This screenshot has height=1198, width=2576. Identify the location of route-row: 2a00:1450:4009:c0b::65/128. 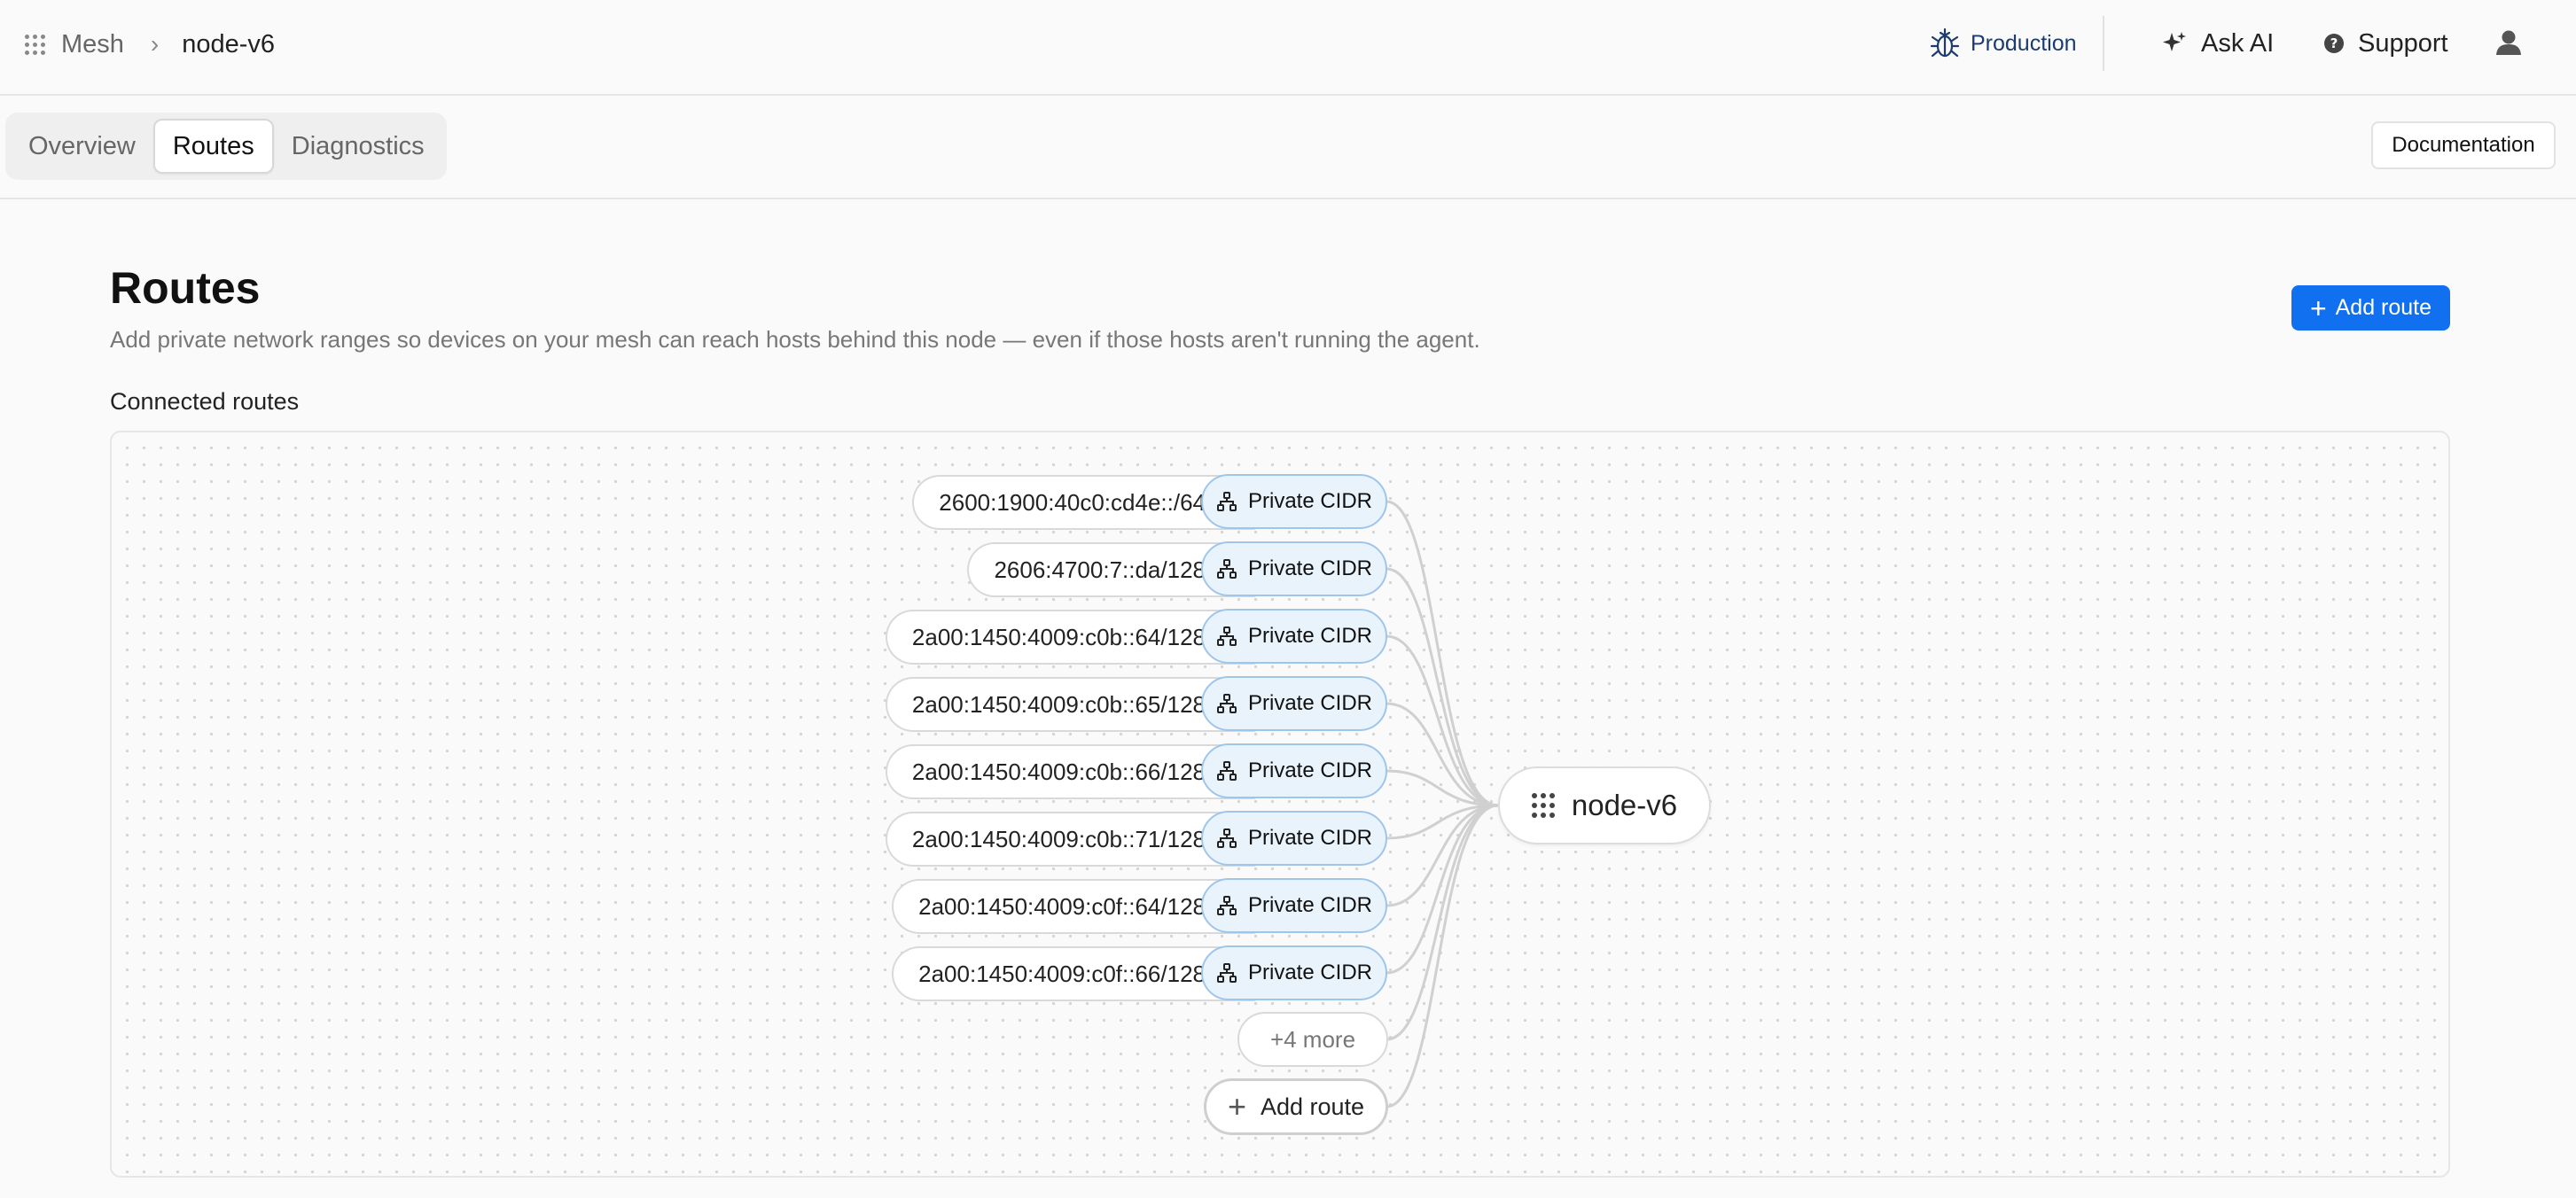
(1070, 704).